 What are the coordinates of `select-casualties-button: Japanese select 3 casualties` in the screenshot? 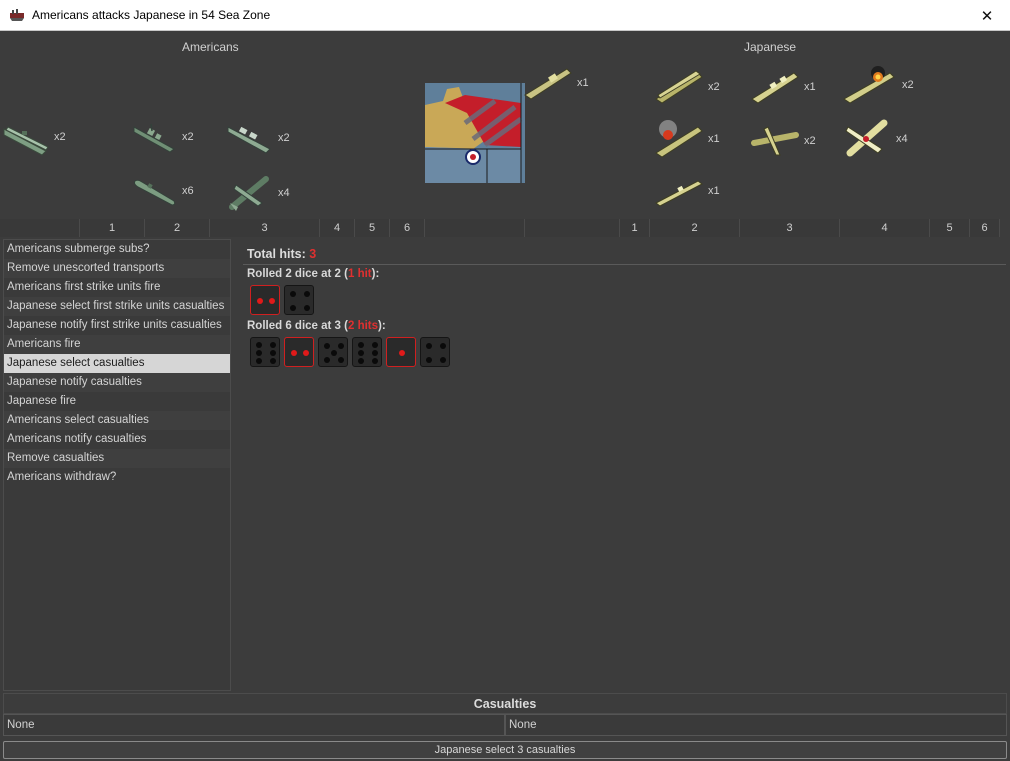 It's located at (505, 750).